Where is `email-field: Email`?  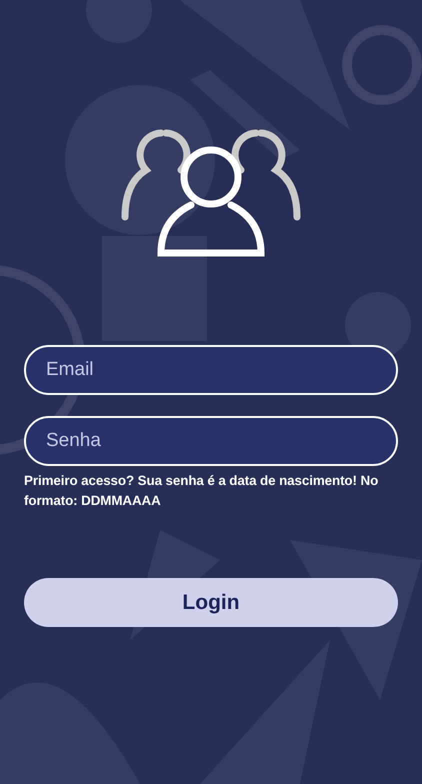
email-field: Email is located at coordinates (211, 370).